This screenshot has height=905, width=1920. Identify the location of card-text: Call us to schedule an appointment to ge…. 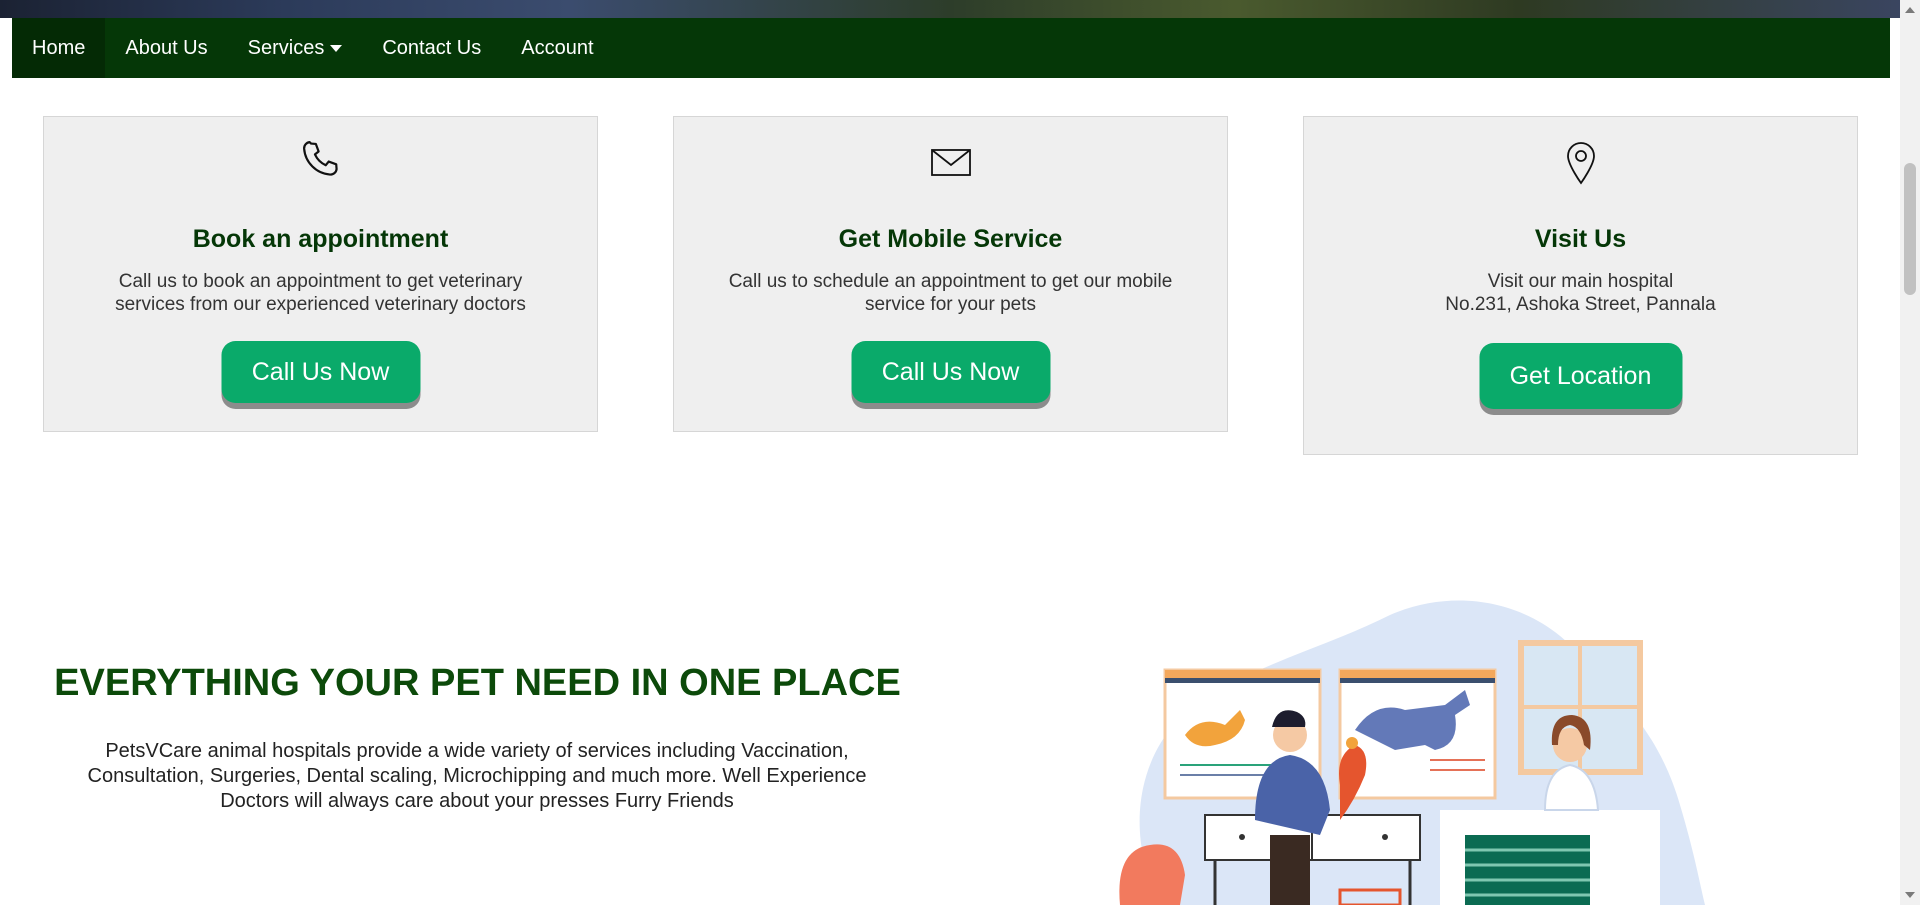
(950, 293).